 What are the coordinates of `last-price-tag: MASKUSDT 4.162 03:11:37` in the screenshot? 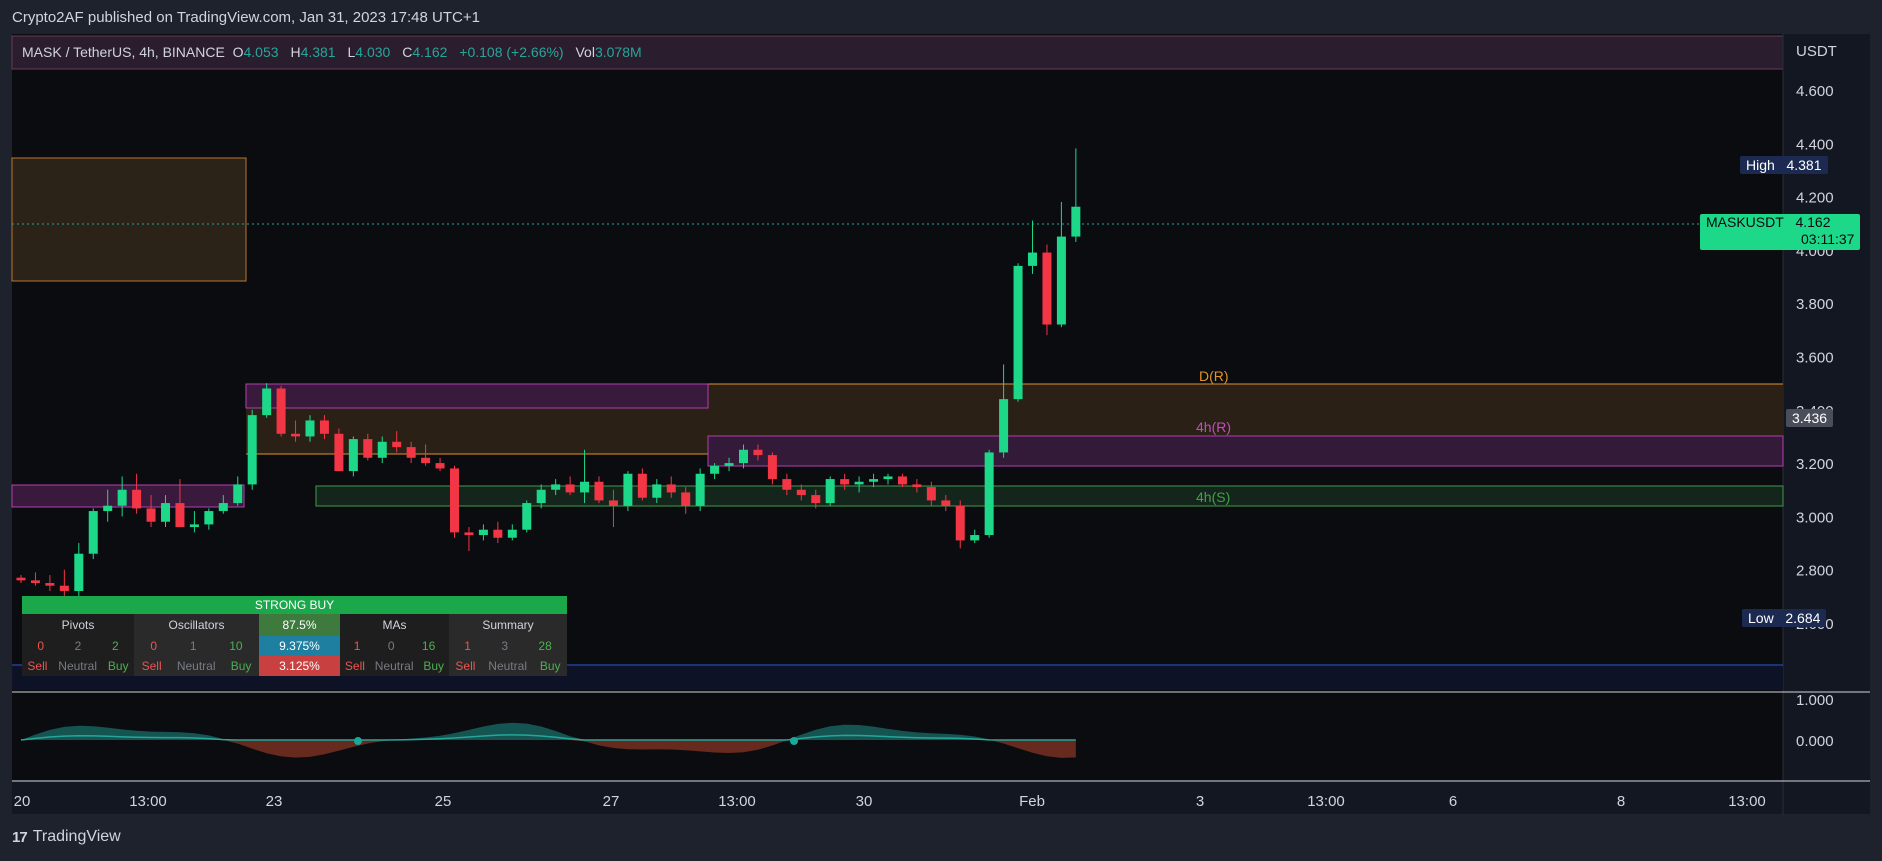 It's located at (1780, 232).